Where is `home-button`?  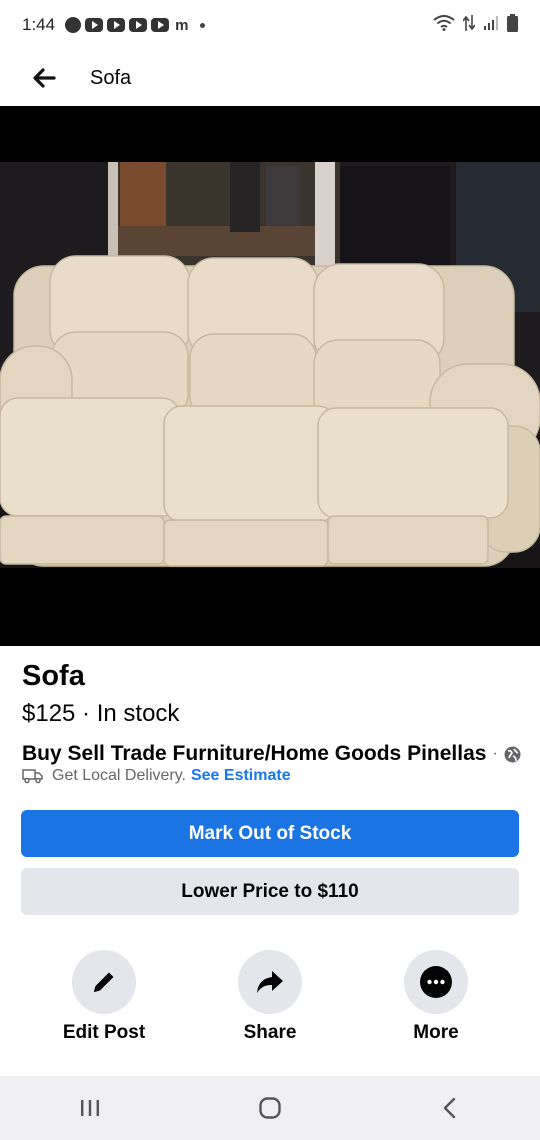 home-button is located at coordinates (270, 1108).